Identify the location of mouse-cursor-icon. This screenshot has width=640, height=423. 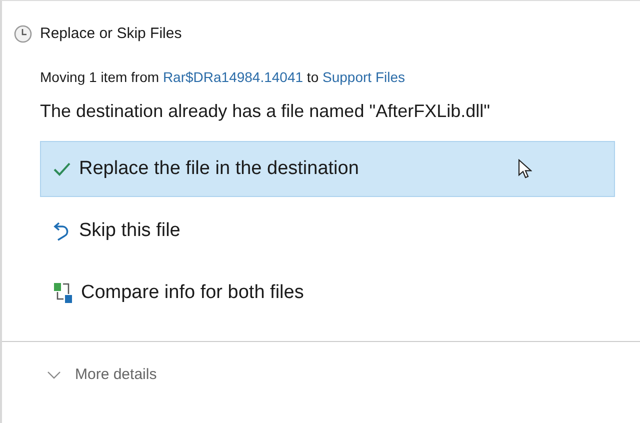
(525, 169).